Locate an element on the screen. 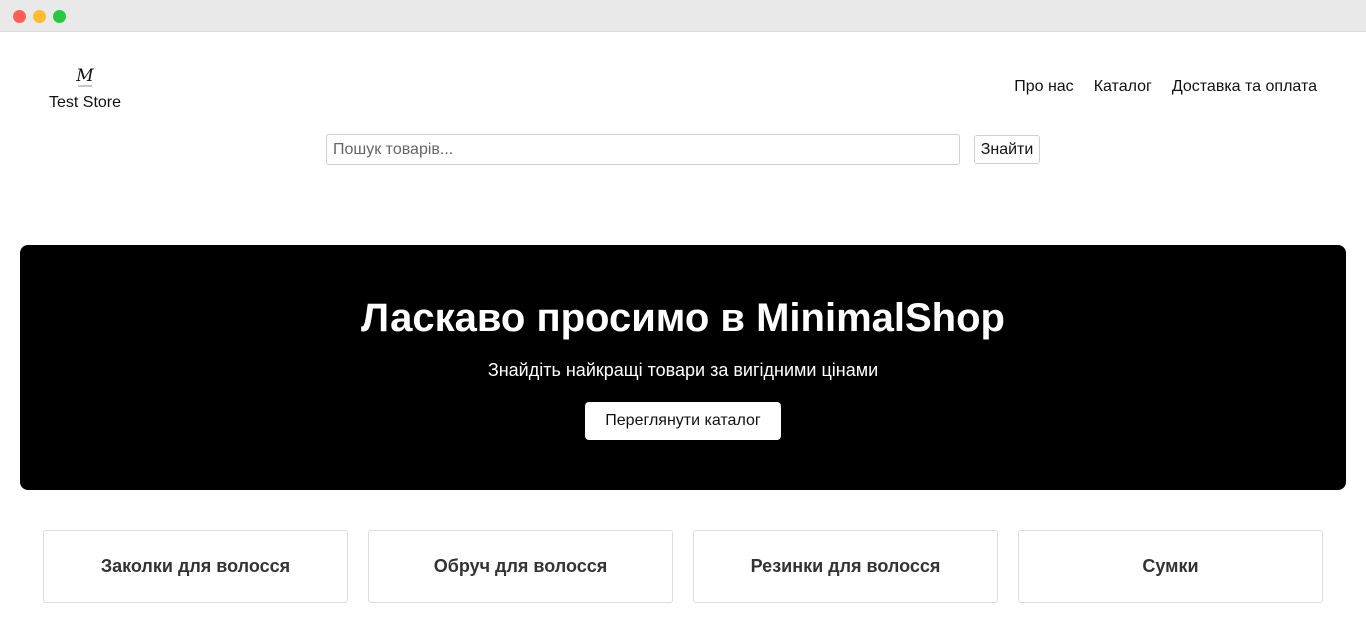  maximize-window-button is located at coordinates (59, 16).